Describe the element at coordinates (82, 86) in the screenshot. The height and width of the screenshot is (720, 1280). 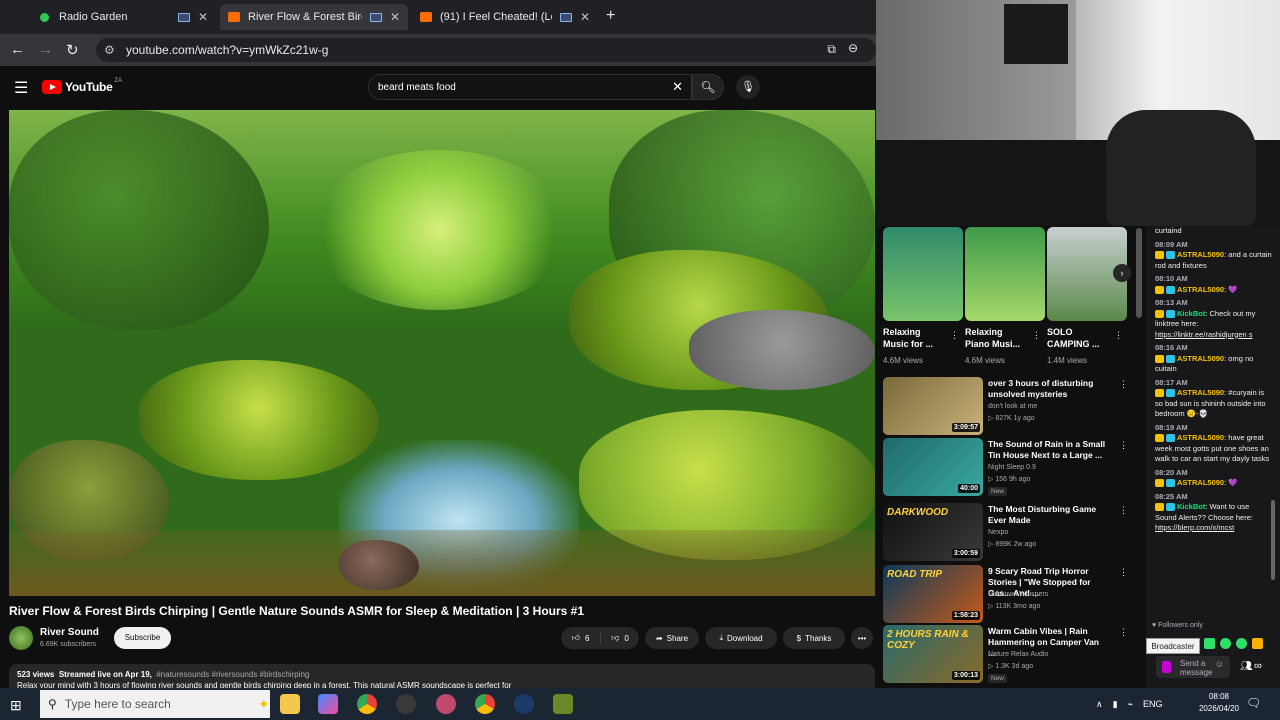
I see `youtube-logo: YouTube ZA` at that location.